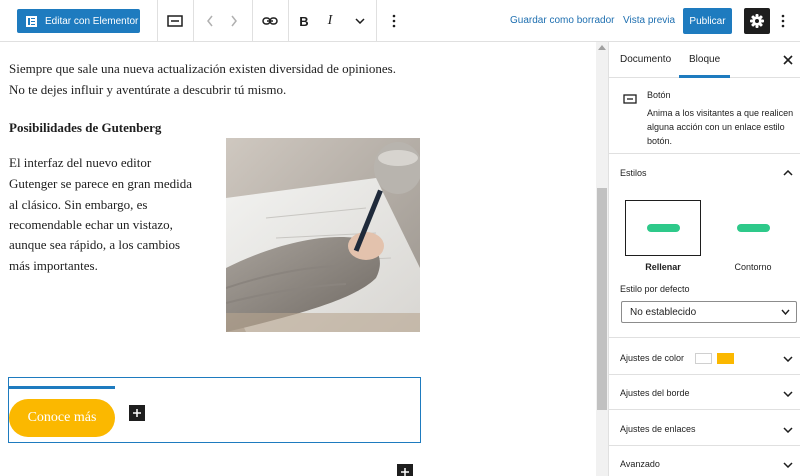 The width and height of the screenshot is (800, 476). I want to click on scroll-up-arrow-icon, so click(602, 47).